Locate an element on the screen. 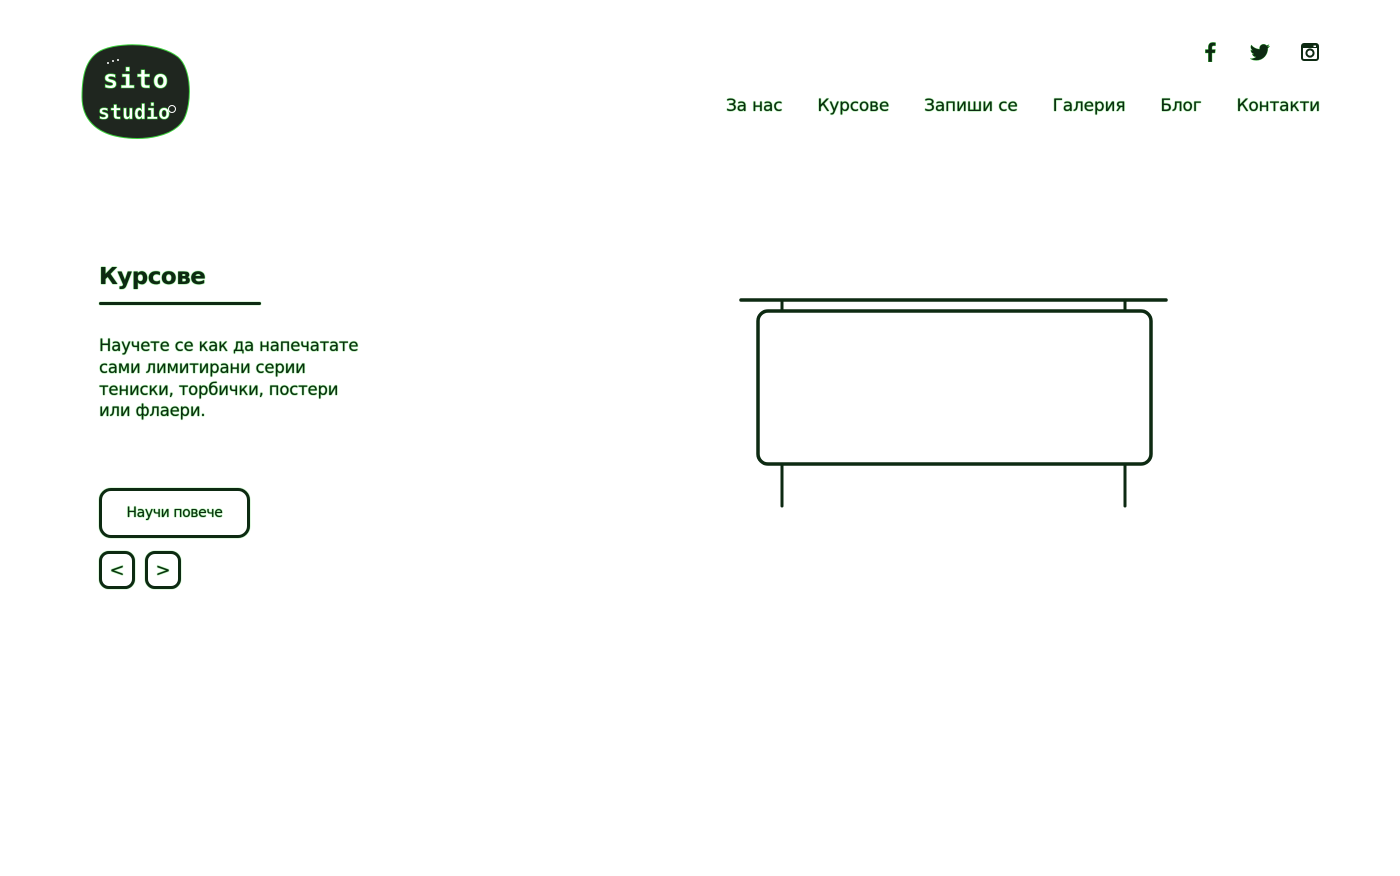 The height and width of the screenshot is (876, 1400). instagram-icon is located at coordinates (1310, 52).